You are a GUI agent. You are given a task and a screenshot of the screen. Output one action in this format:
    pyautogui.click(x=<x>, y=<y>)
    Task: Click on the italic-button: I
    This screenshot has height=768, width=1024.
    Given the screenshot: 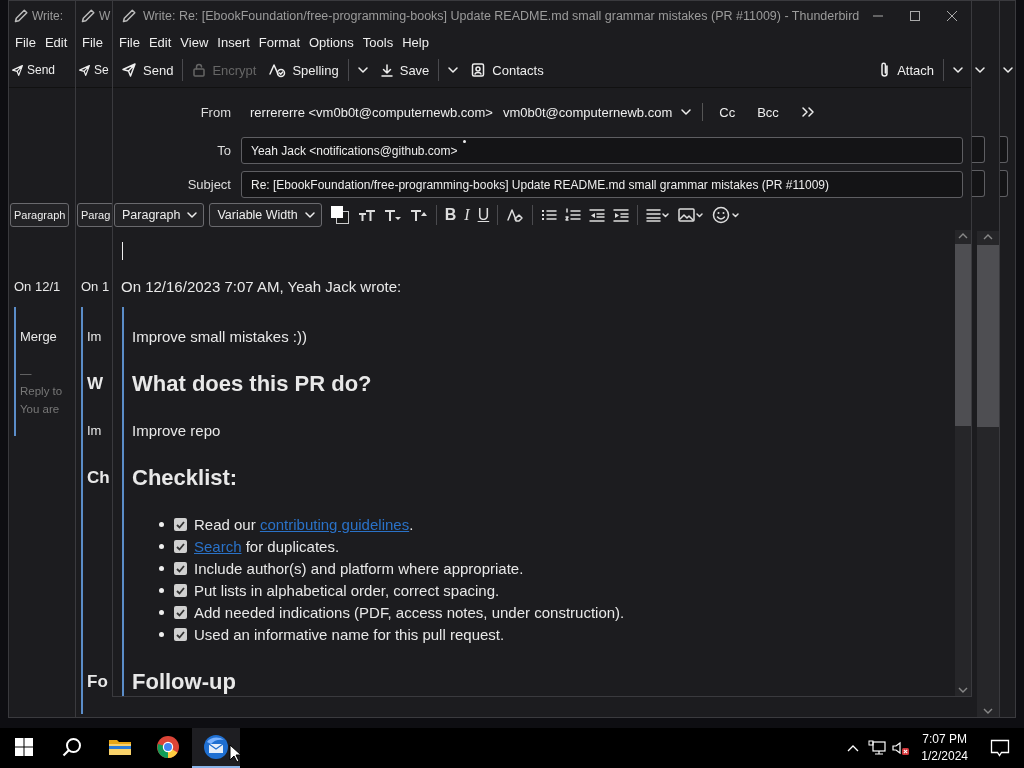 What is the action you would take?
    pyautogui.click(x=467, y=215)
    